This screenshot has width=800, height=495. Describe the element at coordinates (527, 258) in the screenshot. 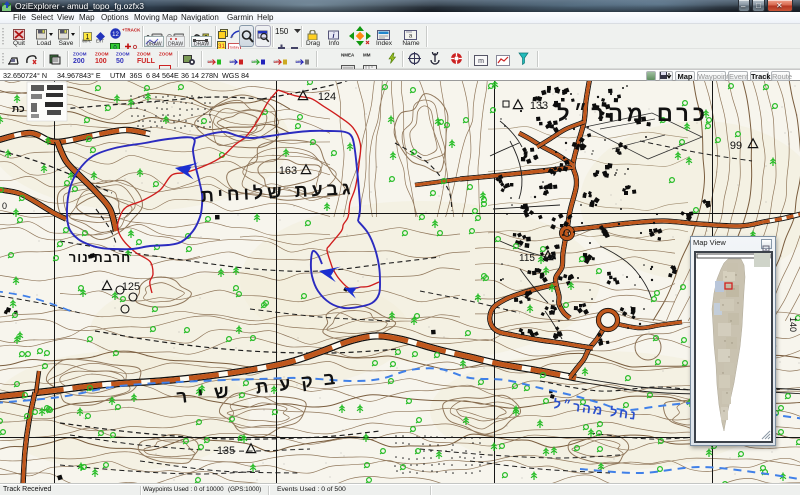

I see `svg-text: 115` at that location.